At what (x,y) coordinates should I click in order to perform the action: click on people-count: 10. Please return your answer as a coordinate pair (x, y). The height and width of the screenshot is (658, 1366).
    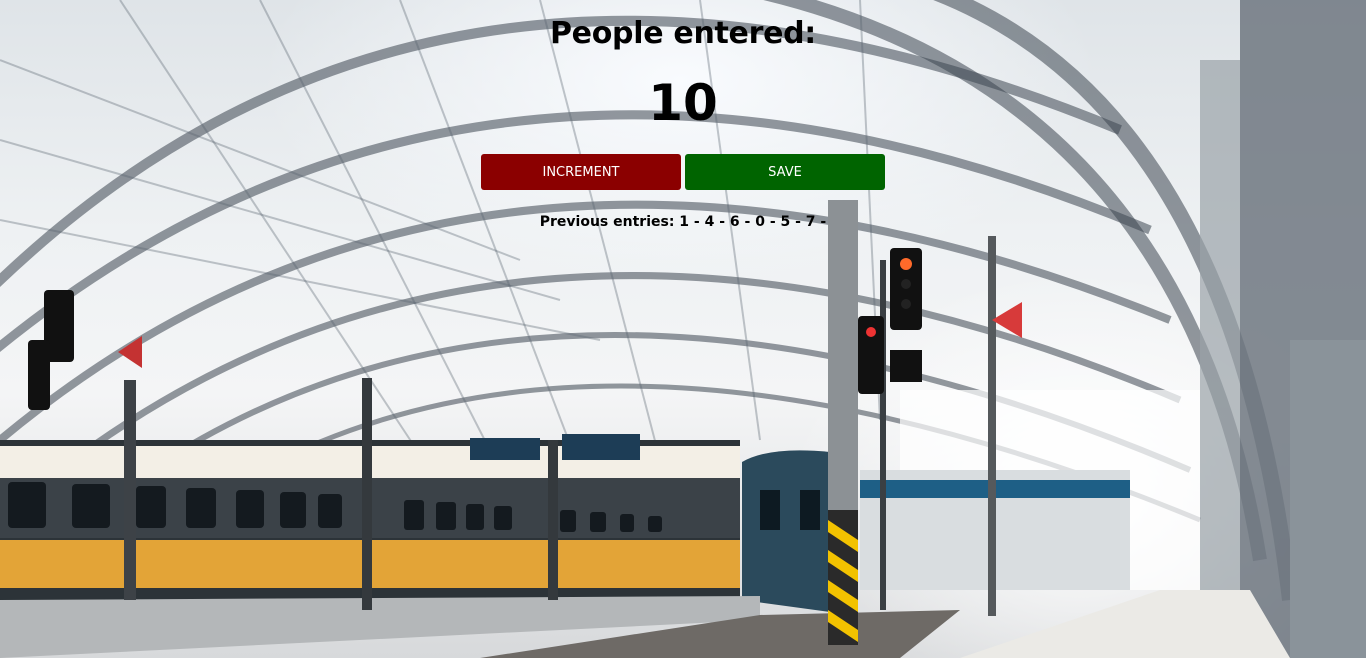
    Looking at the image, I should click on (683, 103).